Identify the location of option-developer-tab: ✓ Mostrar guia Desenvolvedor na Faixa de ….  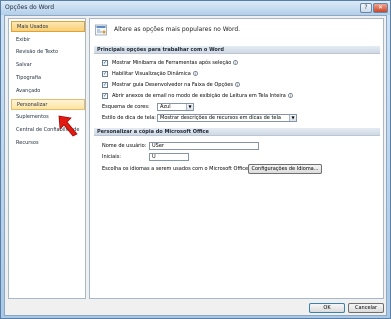
(171, 85).